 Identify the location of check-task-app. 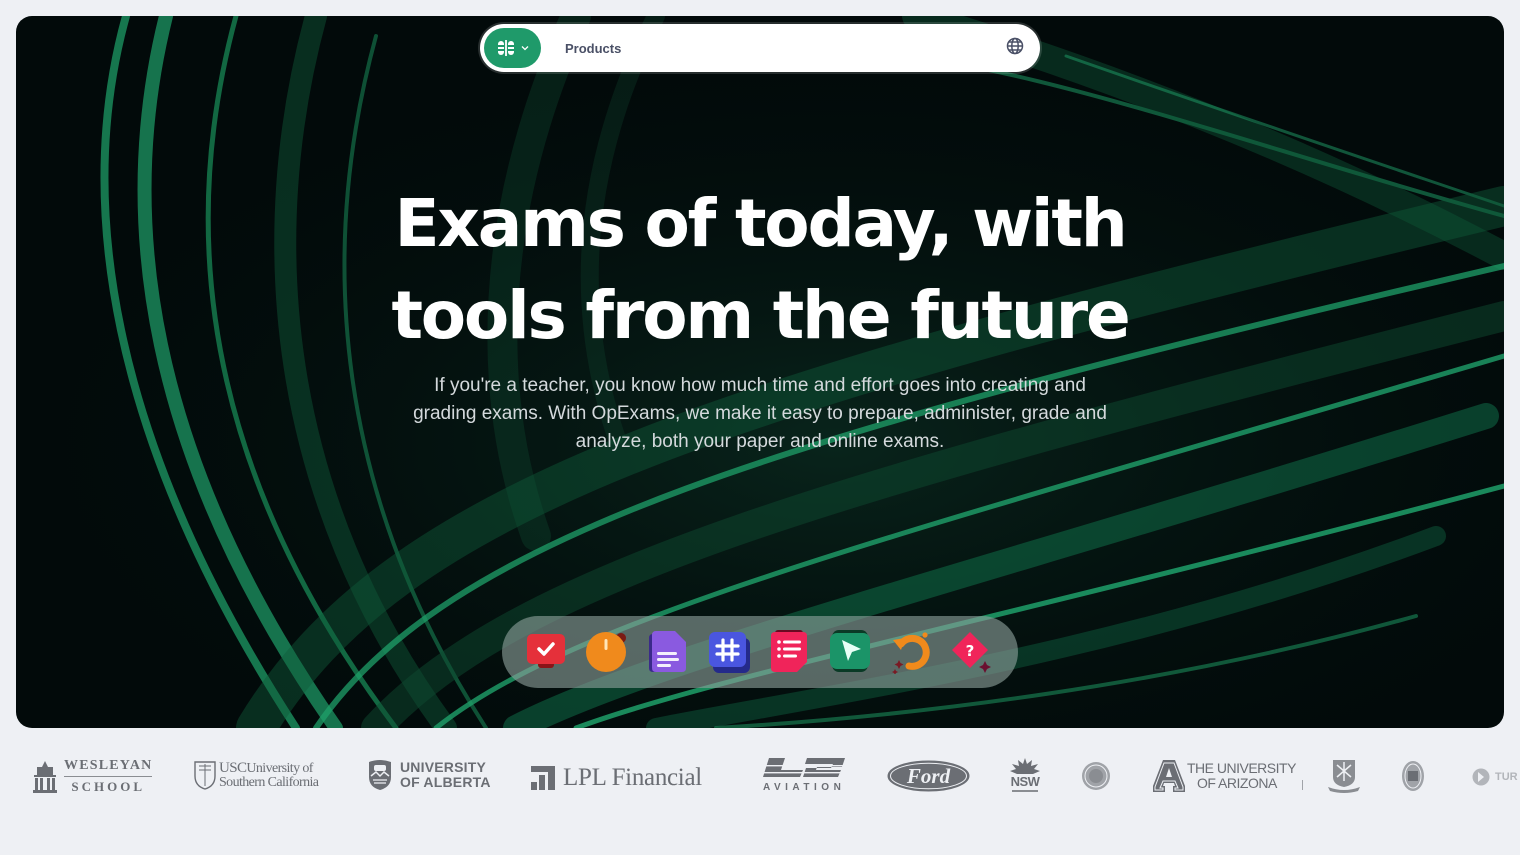
(546, 652).